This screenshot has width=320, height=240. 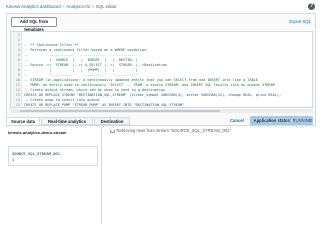 I want to click on stream-number: 1, so click(x=13, y=159).